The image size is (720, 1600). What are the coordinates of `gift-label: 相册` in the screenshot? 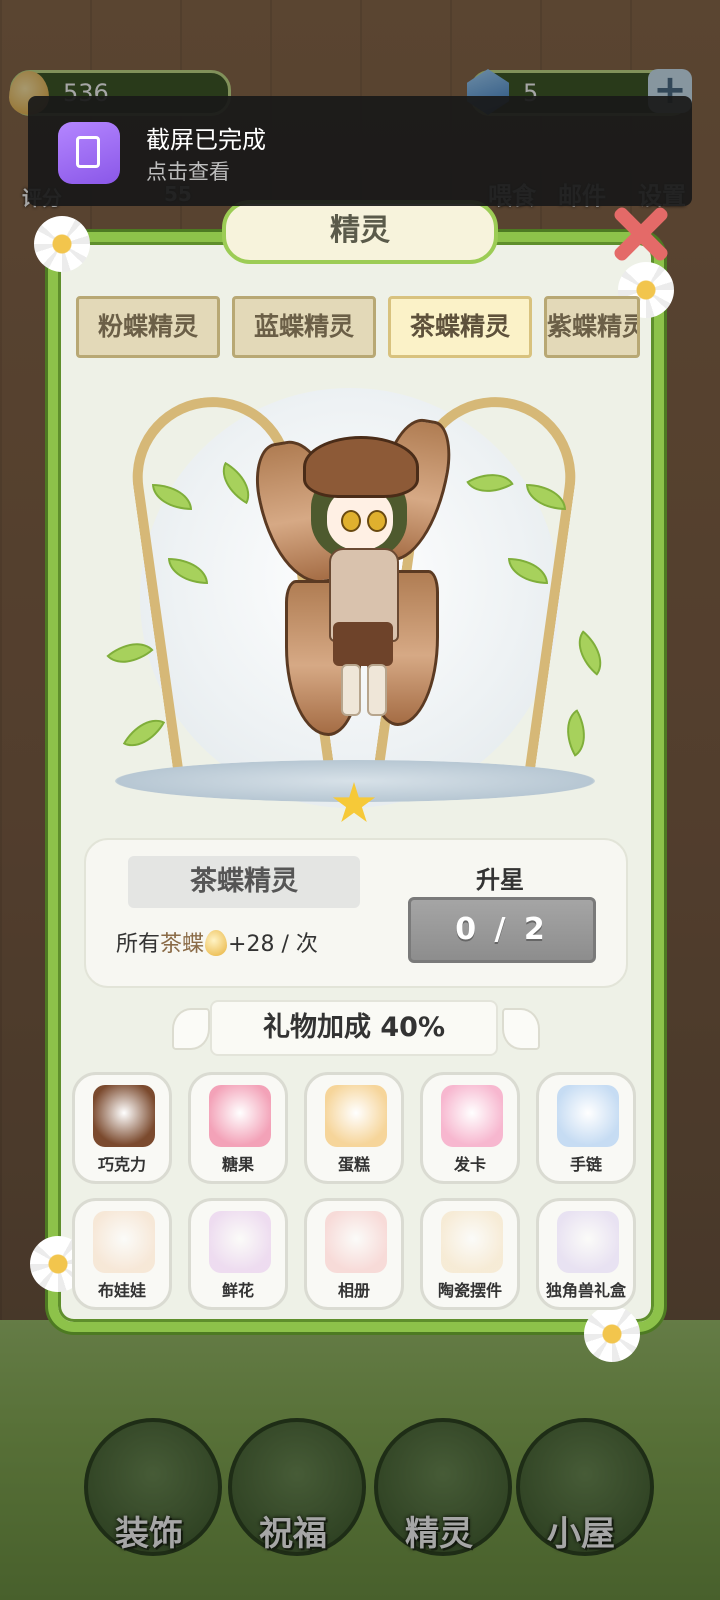 It's located at (353, 1290).